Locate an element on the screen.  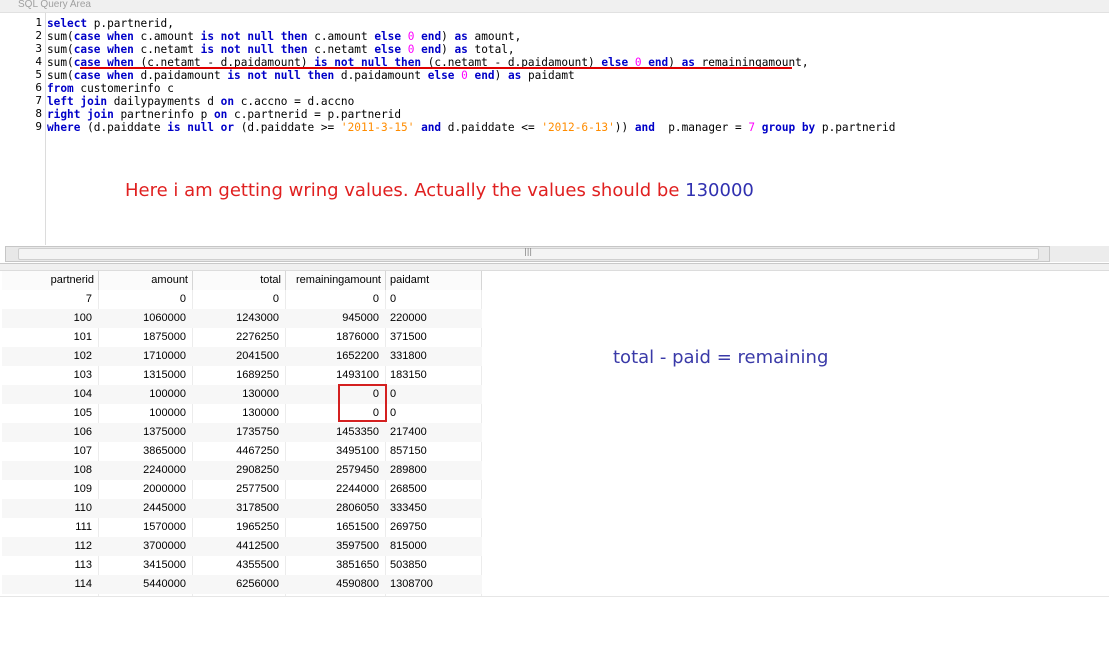
code-token: end is located at coordinates (484, 75).